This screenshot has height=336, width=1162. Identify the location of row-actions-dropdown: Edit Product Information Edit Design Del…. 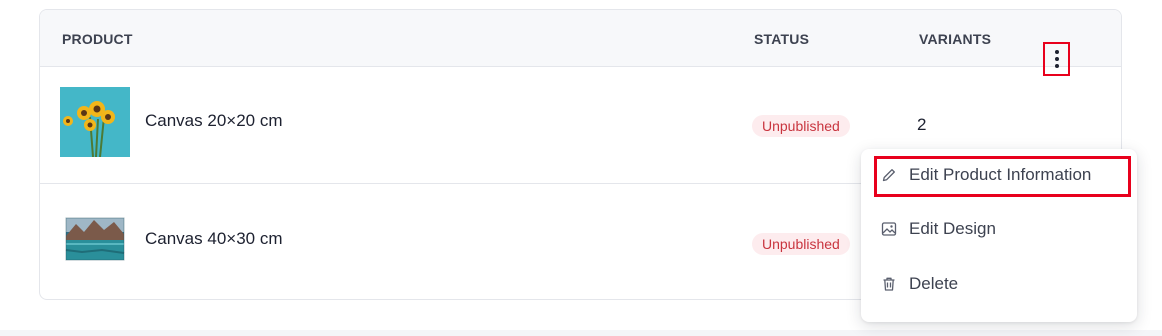
(999, 235).